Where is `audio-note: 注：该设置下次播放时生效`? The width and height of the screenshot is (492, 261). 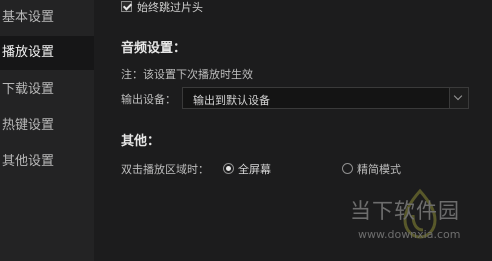 audio-note: 注：该设置下次播放时生效 is located at coordinates (187, 74).